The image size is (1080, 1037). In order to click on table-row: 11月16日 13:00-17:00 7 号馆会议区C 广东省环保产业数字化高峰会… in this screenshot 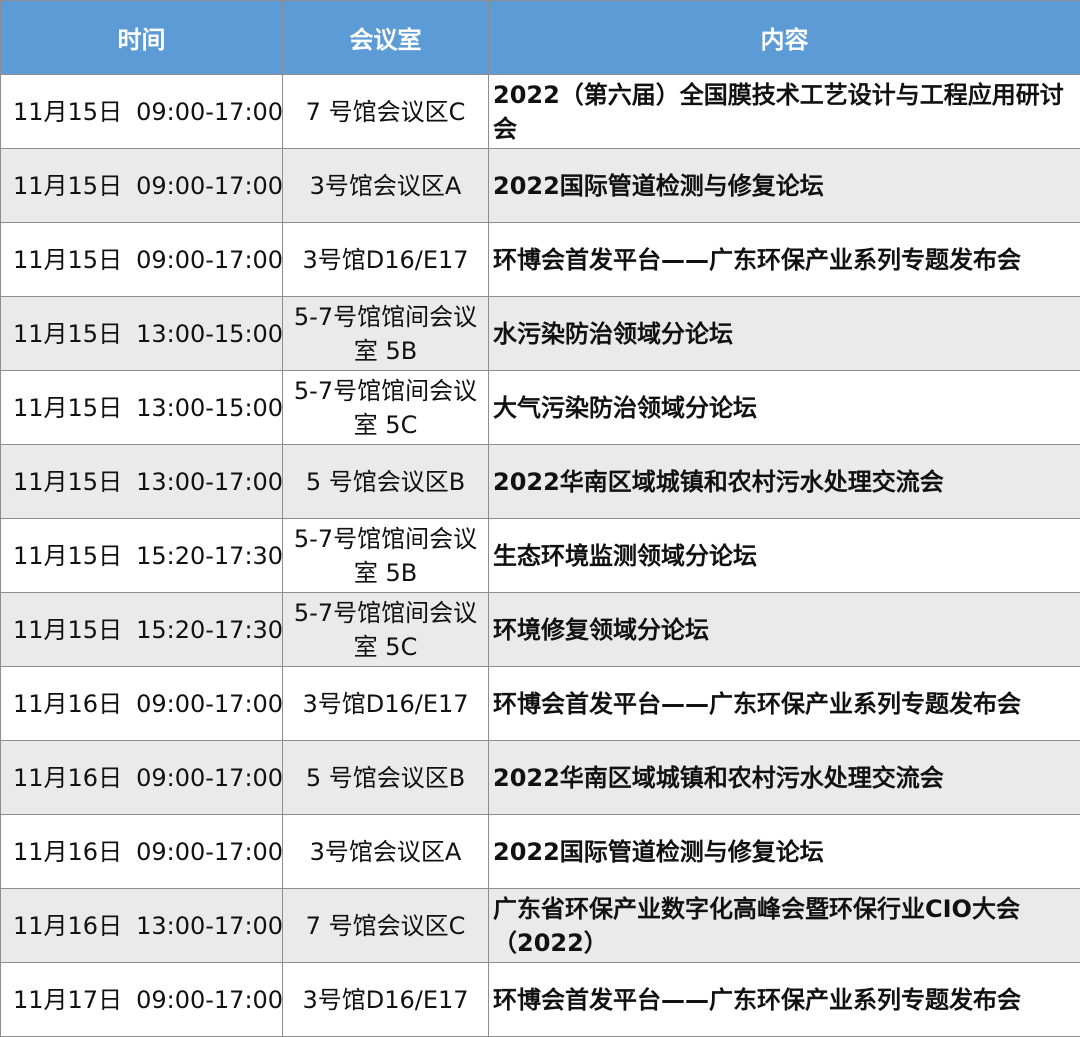, I will do `click(540, 926)`.